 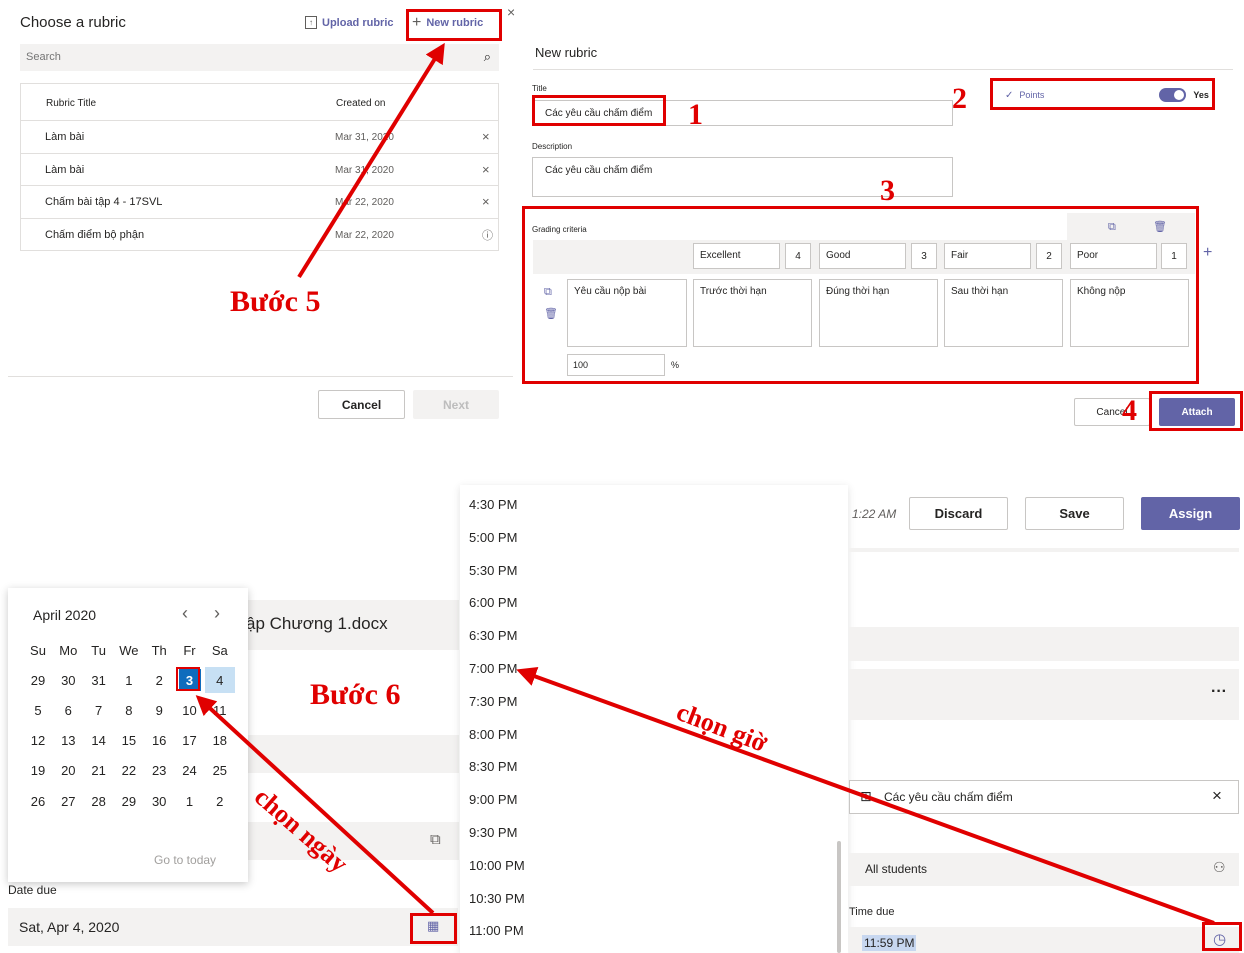 I want to click on arrow-pick-day, so click(x=315, y=805).